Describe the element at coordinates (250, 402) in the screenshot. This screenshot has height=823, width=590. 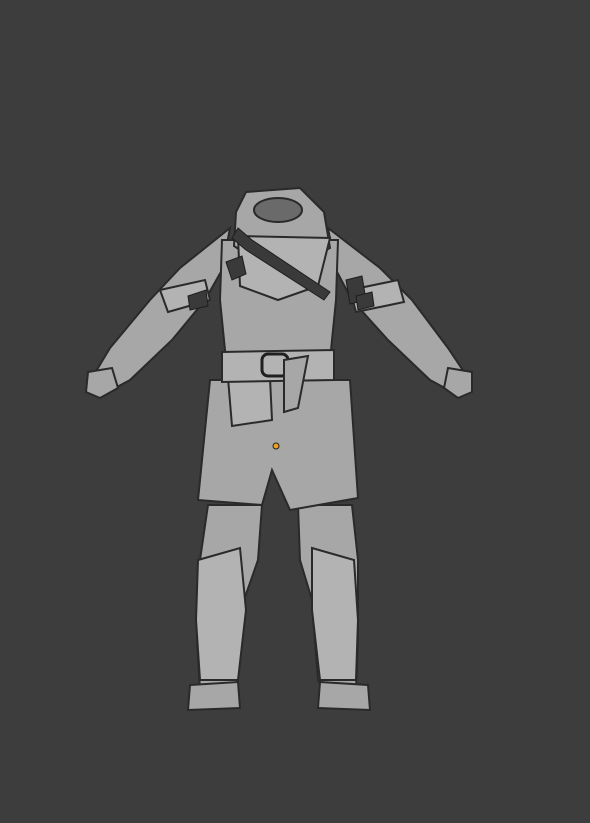
I see `belt-pouch` at that location.